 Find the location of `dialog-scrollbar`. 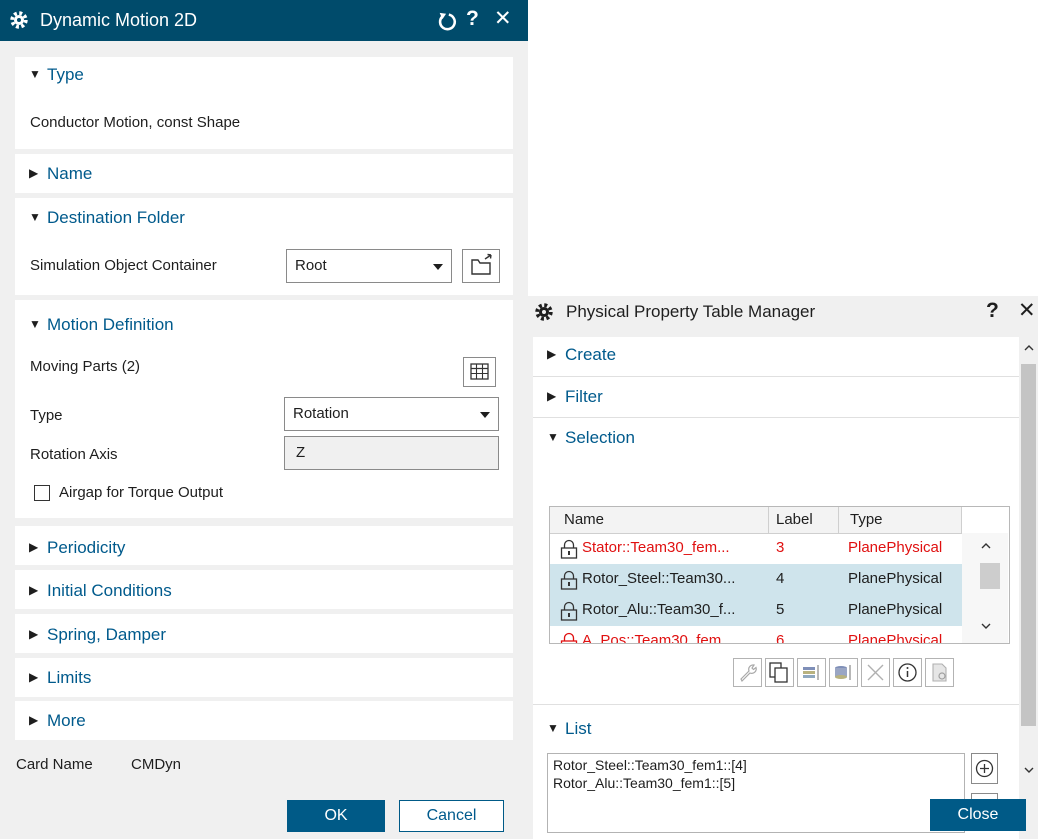

dialog-scrollbar is located at coordinates (1028, 567).